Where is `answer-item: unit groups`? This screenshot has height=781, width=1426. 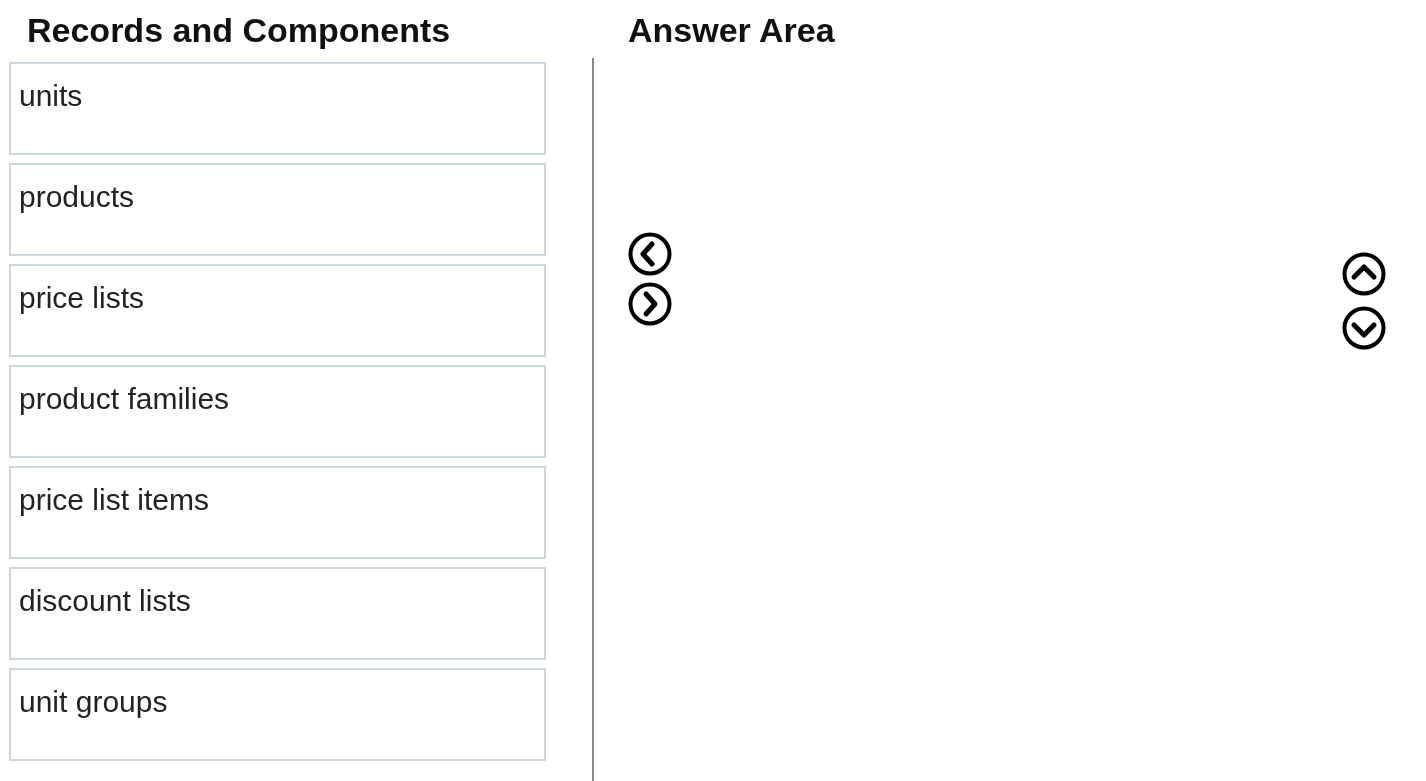 answer-item: unit groups is located at coordinates (277, 714).